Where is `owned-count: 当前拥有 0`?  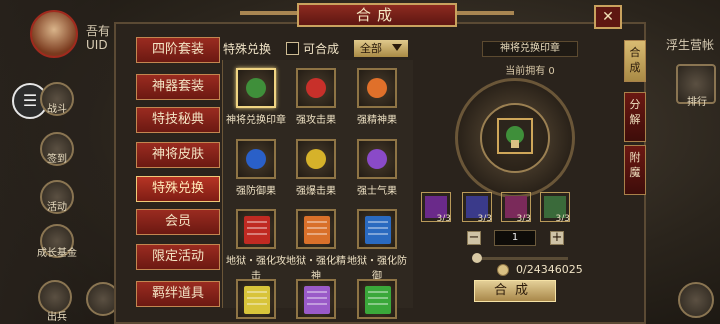
owned-count: 当前拥有 0 is located at coordinates (530, 71).